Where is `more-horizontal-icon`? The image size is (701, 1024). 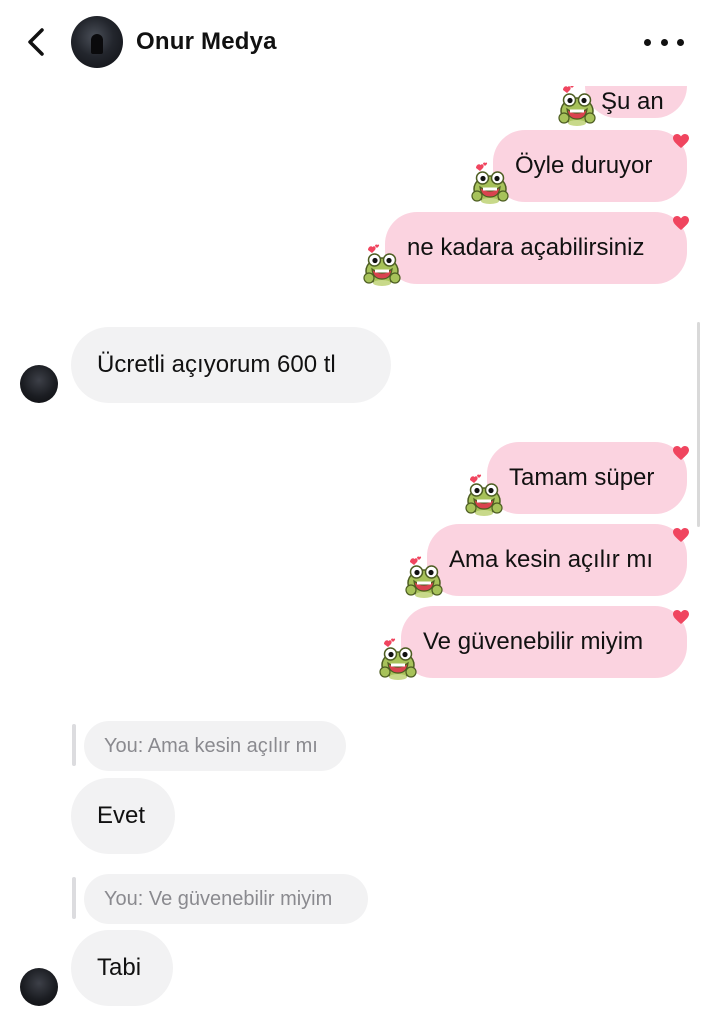 more-horizontal-icon is located at coordinates (647, 42).